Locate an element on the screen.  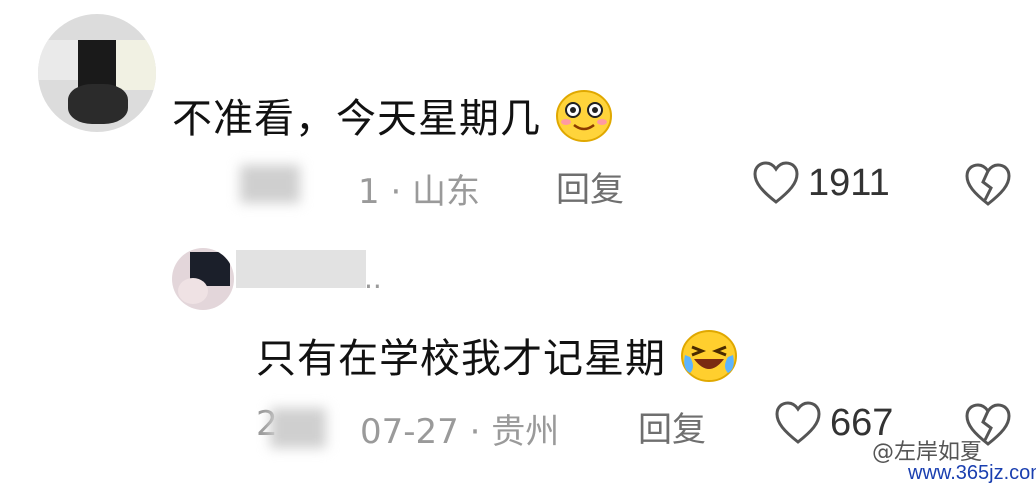
avatar-comment2 is located at coordinates (203, 279).